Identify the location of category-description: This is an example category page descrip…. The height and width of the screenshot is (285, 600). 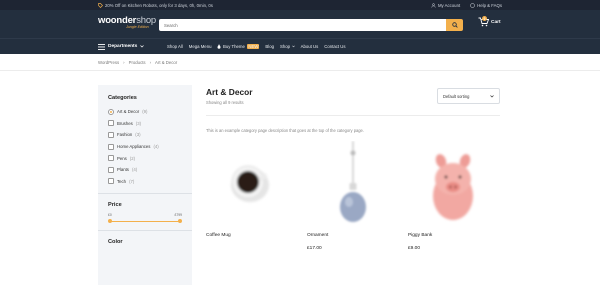
(285, 130).